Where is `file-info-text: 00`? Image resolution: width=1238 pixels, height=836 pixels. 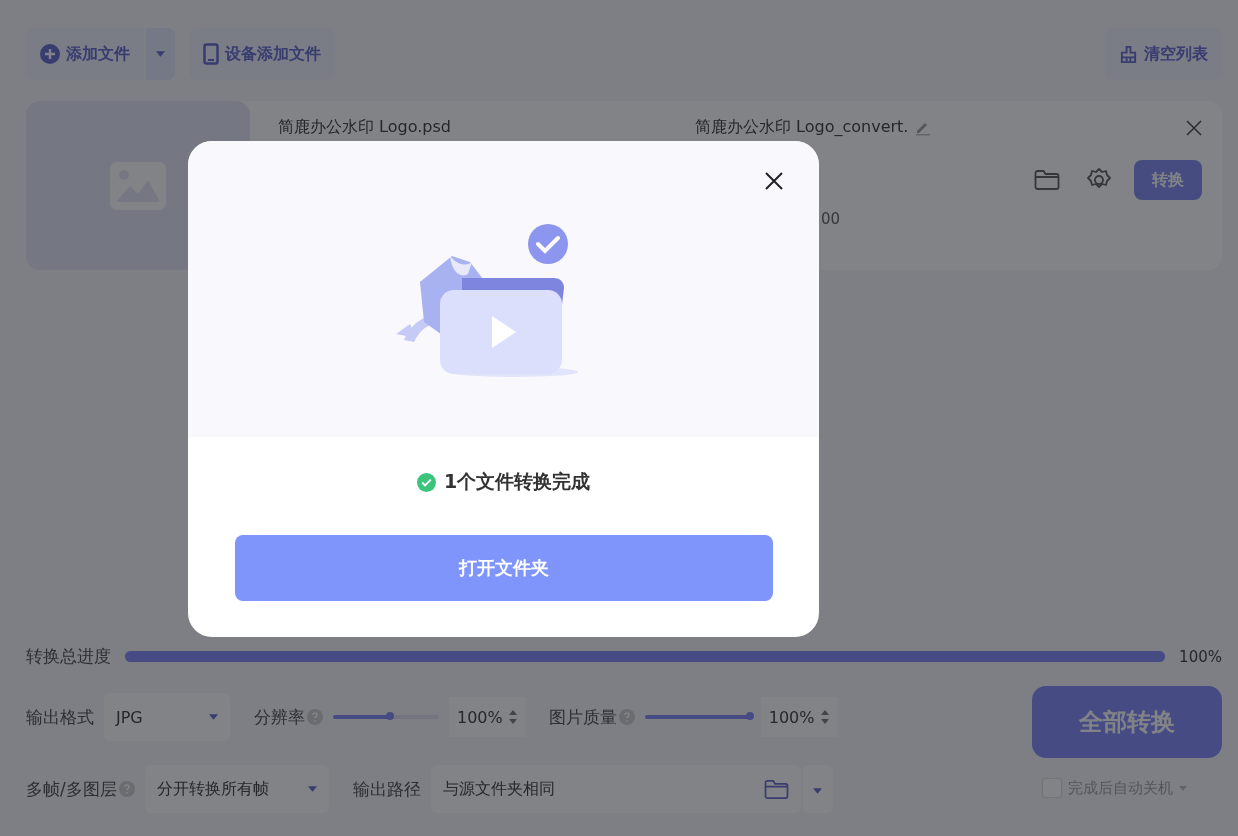 file-info-text: 00 is located at coordinates (831, 219).